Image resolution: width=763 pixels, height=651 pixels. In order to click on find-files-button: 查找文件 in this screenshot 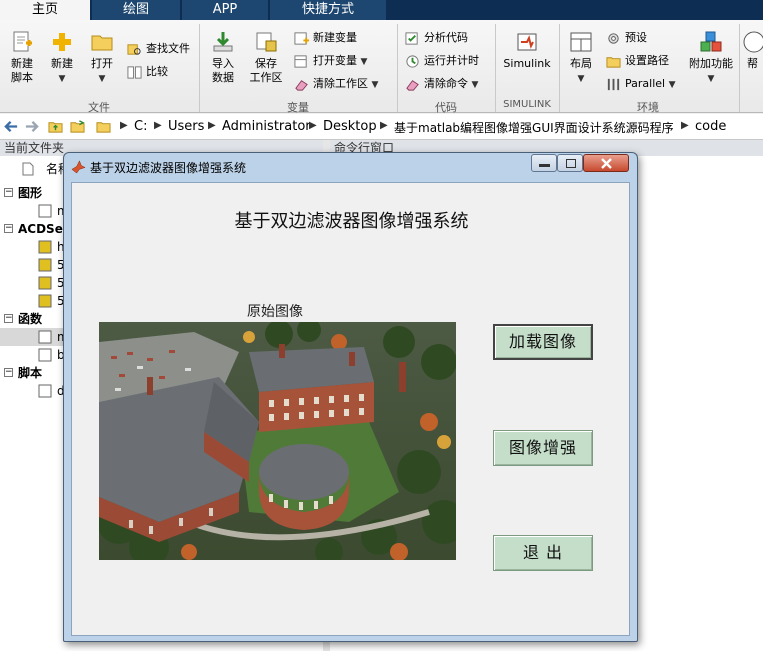, I will do `click(158, 49)`.